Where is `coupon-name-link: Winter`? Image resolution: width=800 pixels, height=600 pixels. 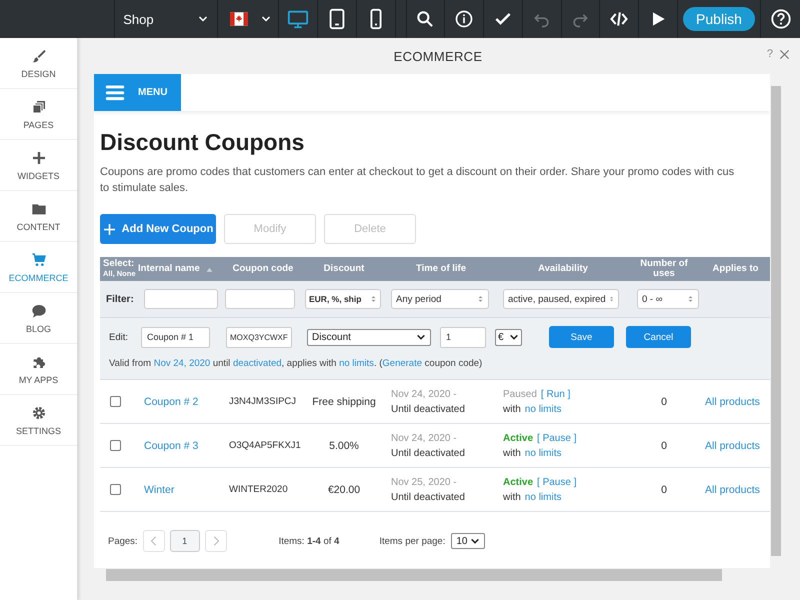
coupon-name-link: Winter is located at coordinates (159, 490).